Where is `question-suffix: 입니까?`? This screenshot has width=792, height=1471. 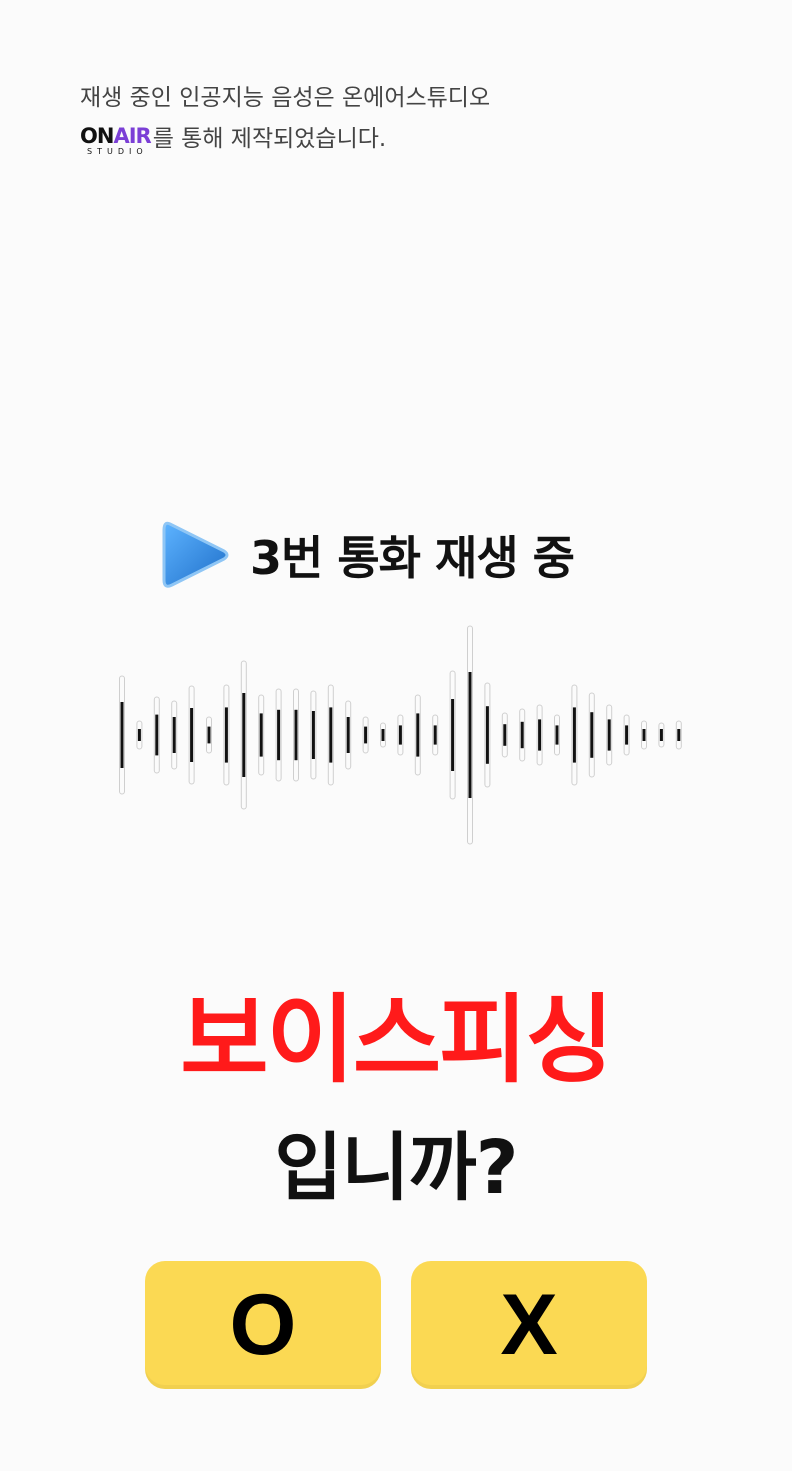 question-suffix: 입니까? is located at coordinates (396, 1168).